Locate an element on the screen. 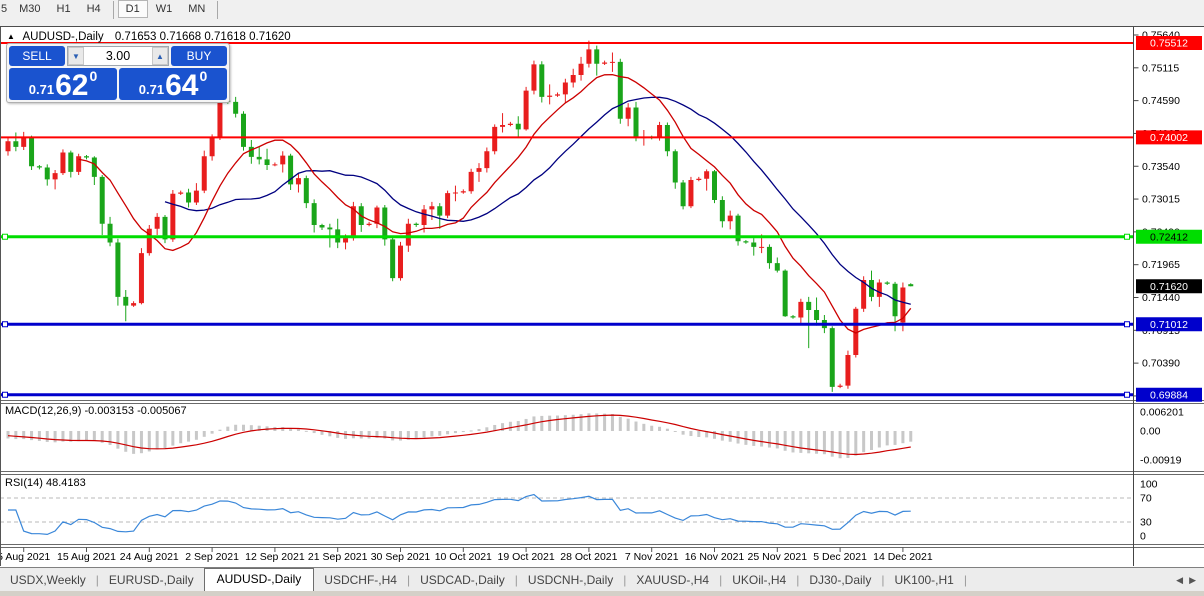 This screenshot has width=1204, height=596. toolbar-separator is located at coordinates (113, 10).